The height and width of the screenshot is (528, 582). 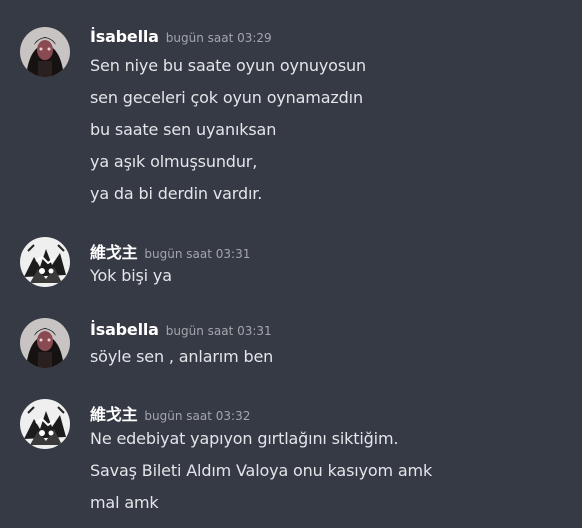 I want to click on timestamp: bugün saat 03:29, so click(x=218, y=38).